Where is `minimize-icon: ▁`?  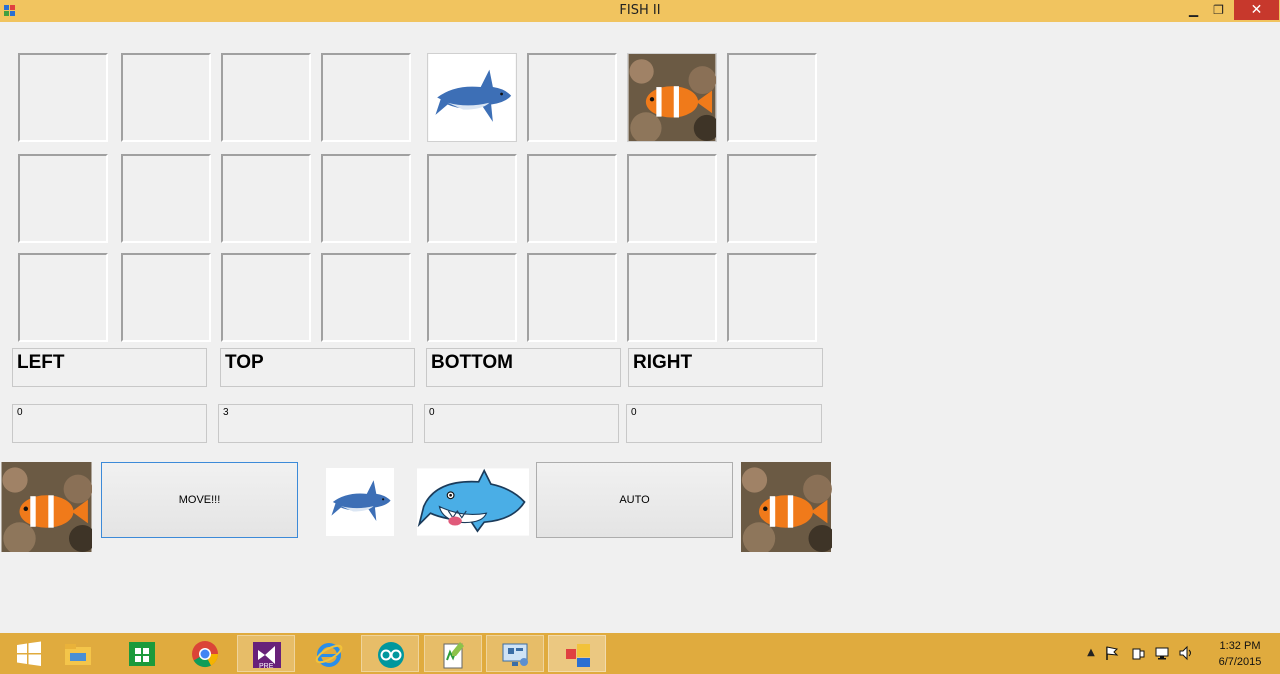 minimize-icon: ▁ is located at coordinates (1193, 10).